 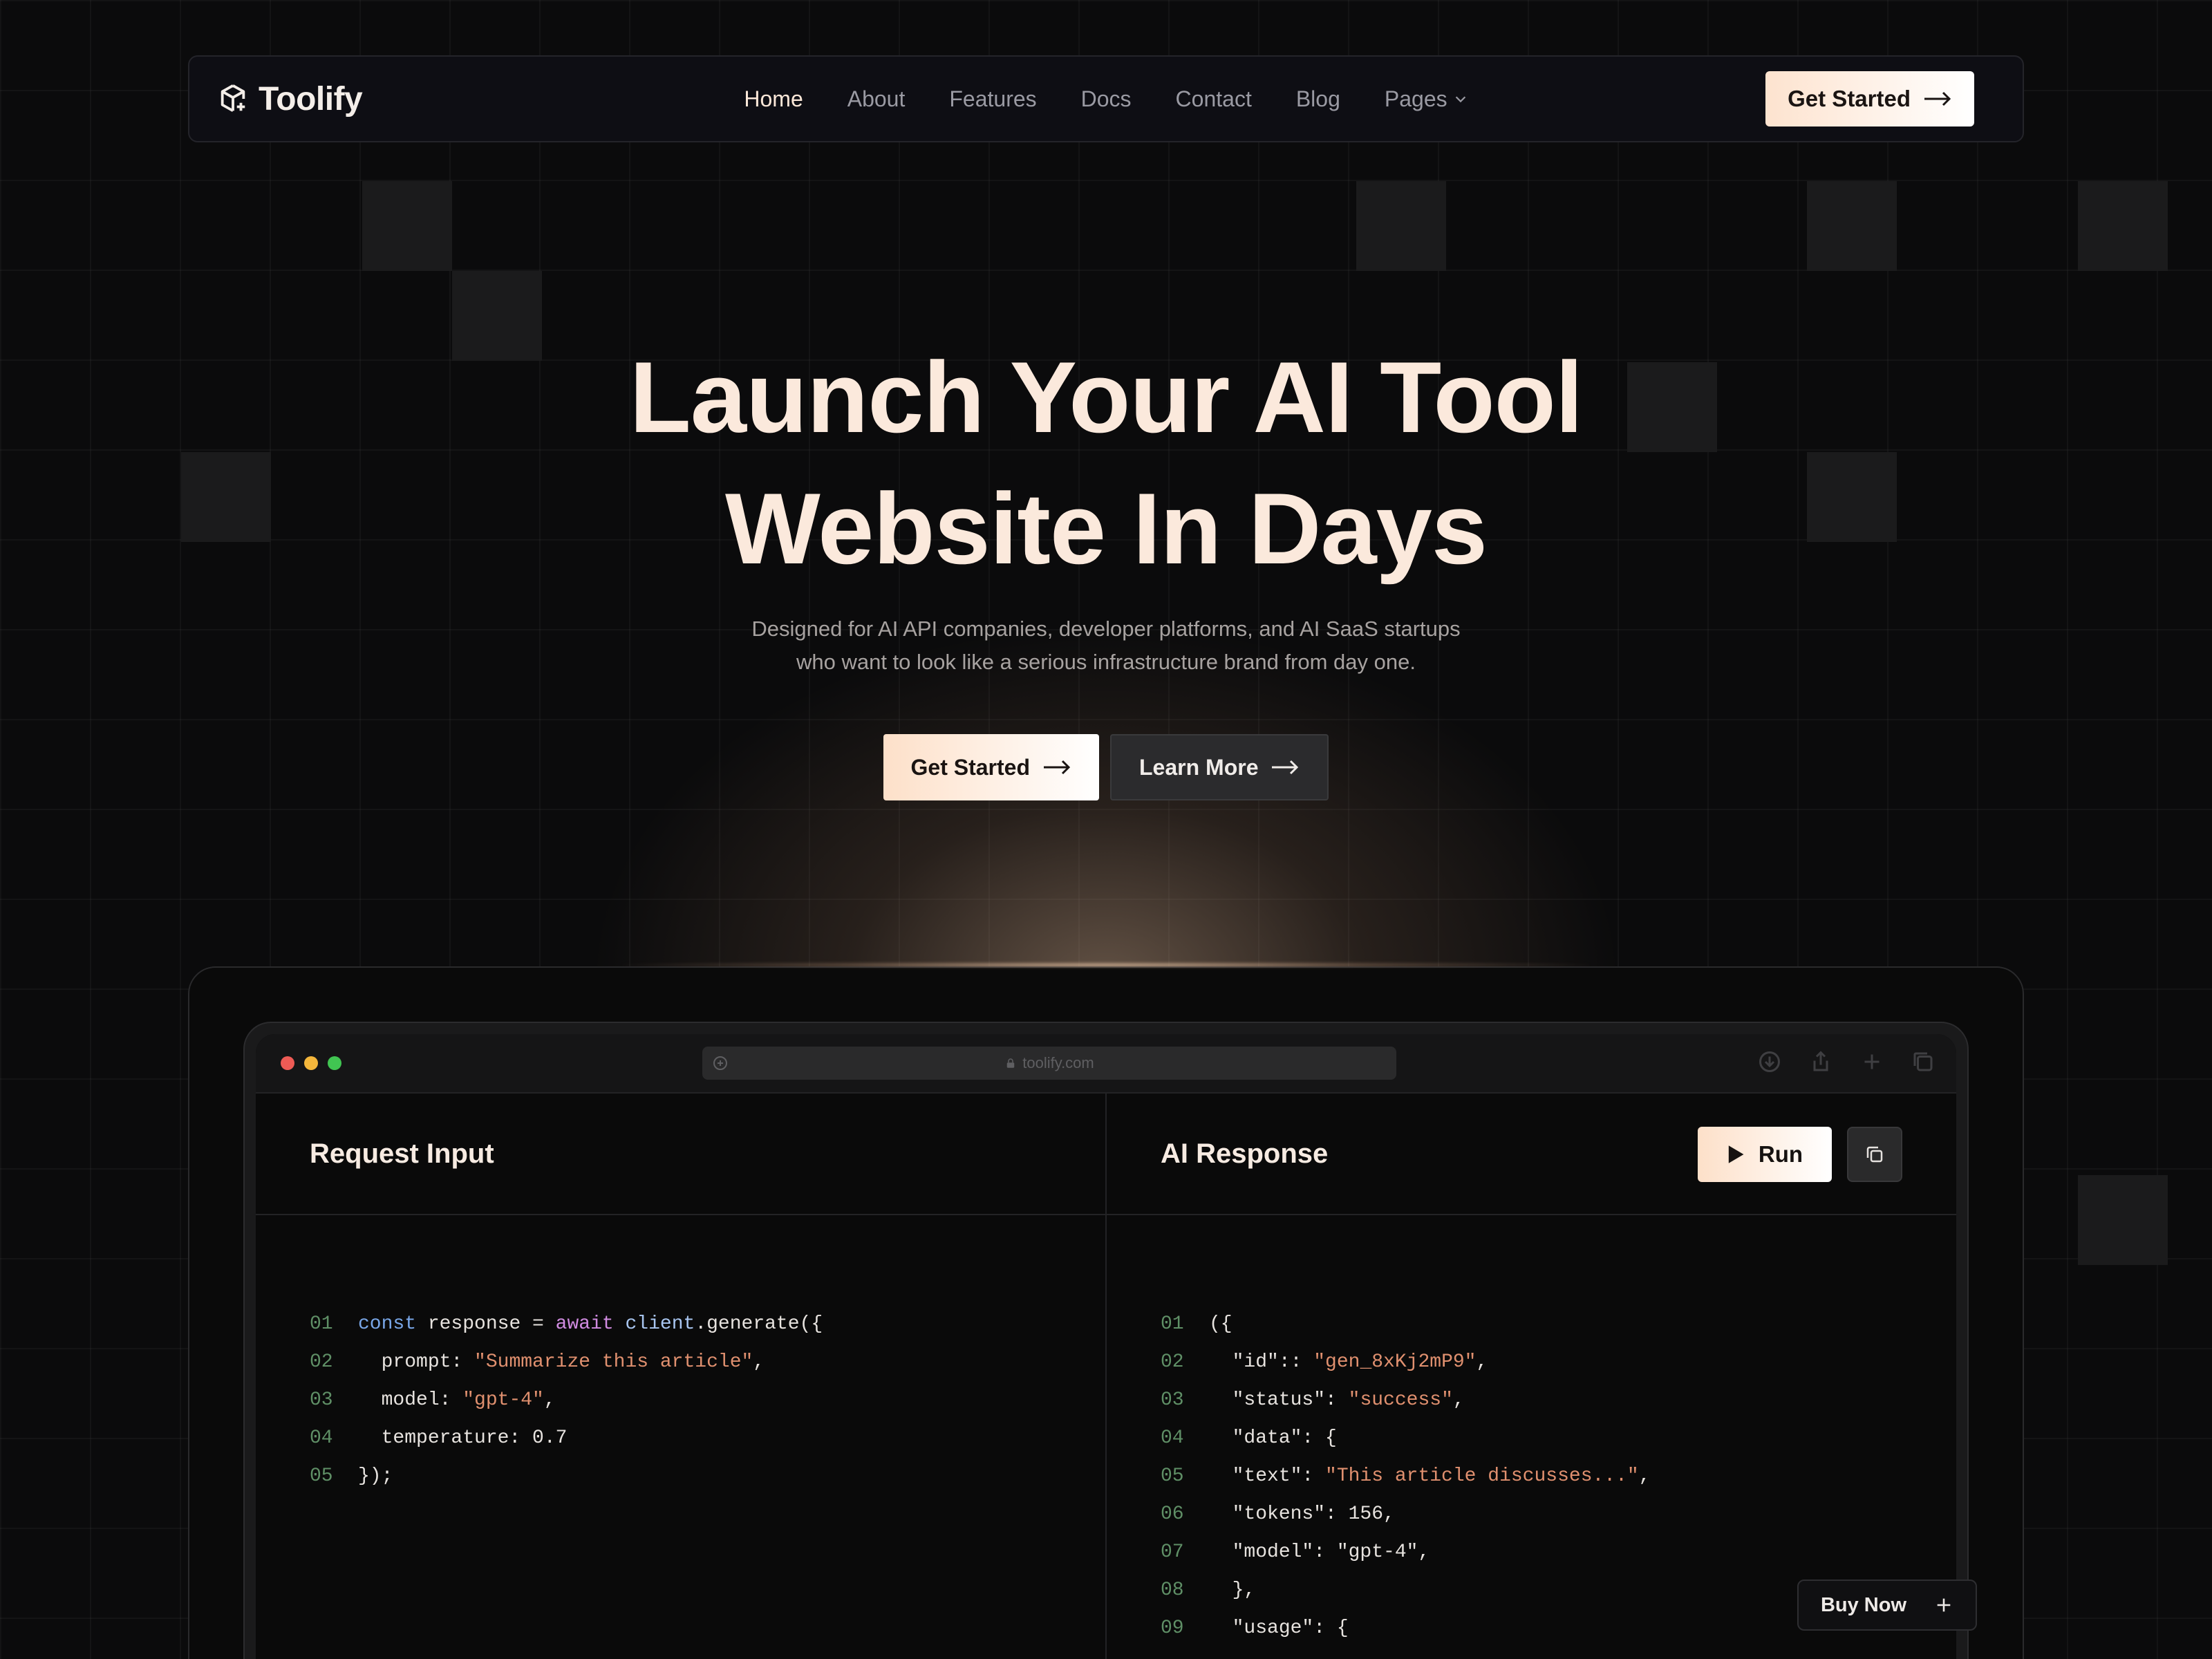 What do you see at coordinates (287, 1063) in the screenshot?
I see `close-window-dot` at bounding box center [287, 1063].